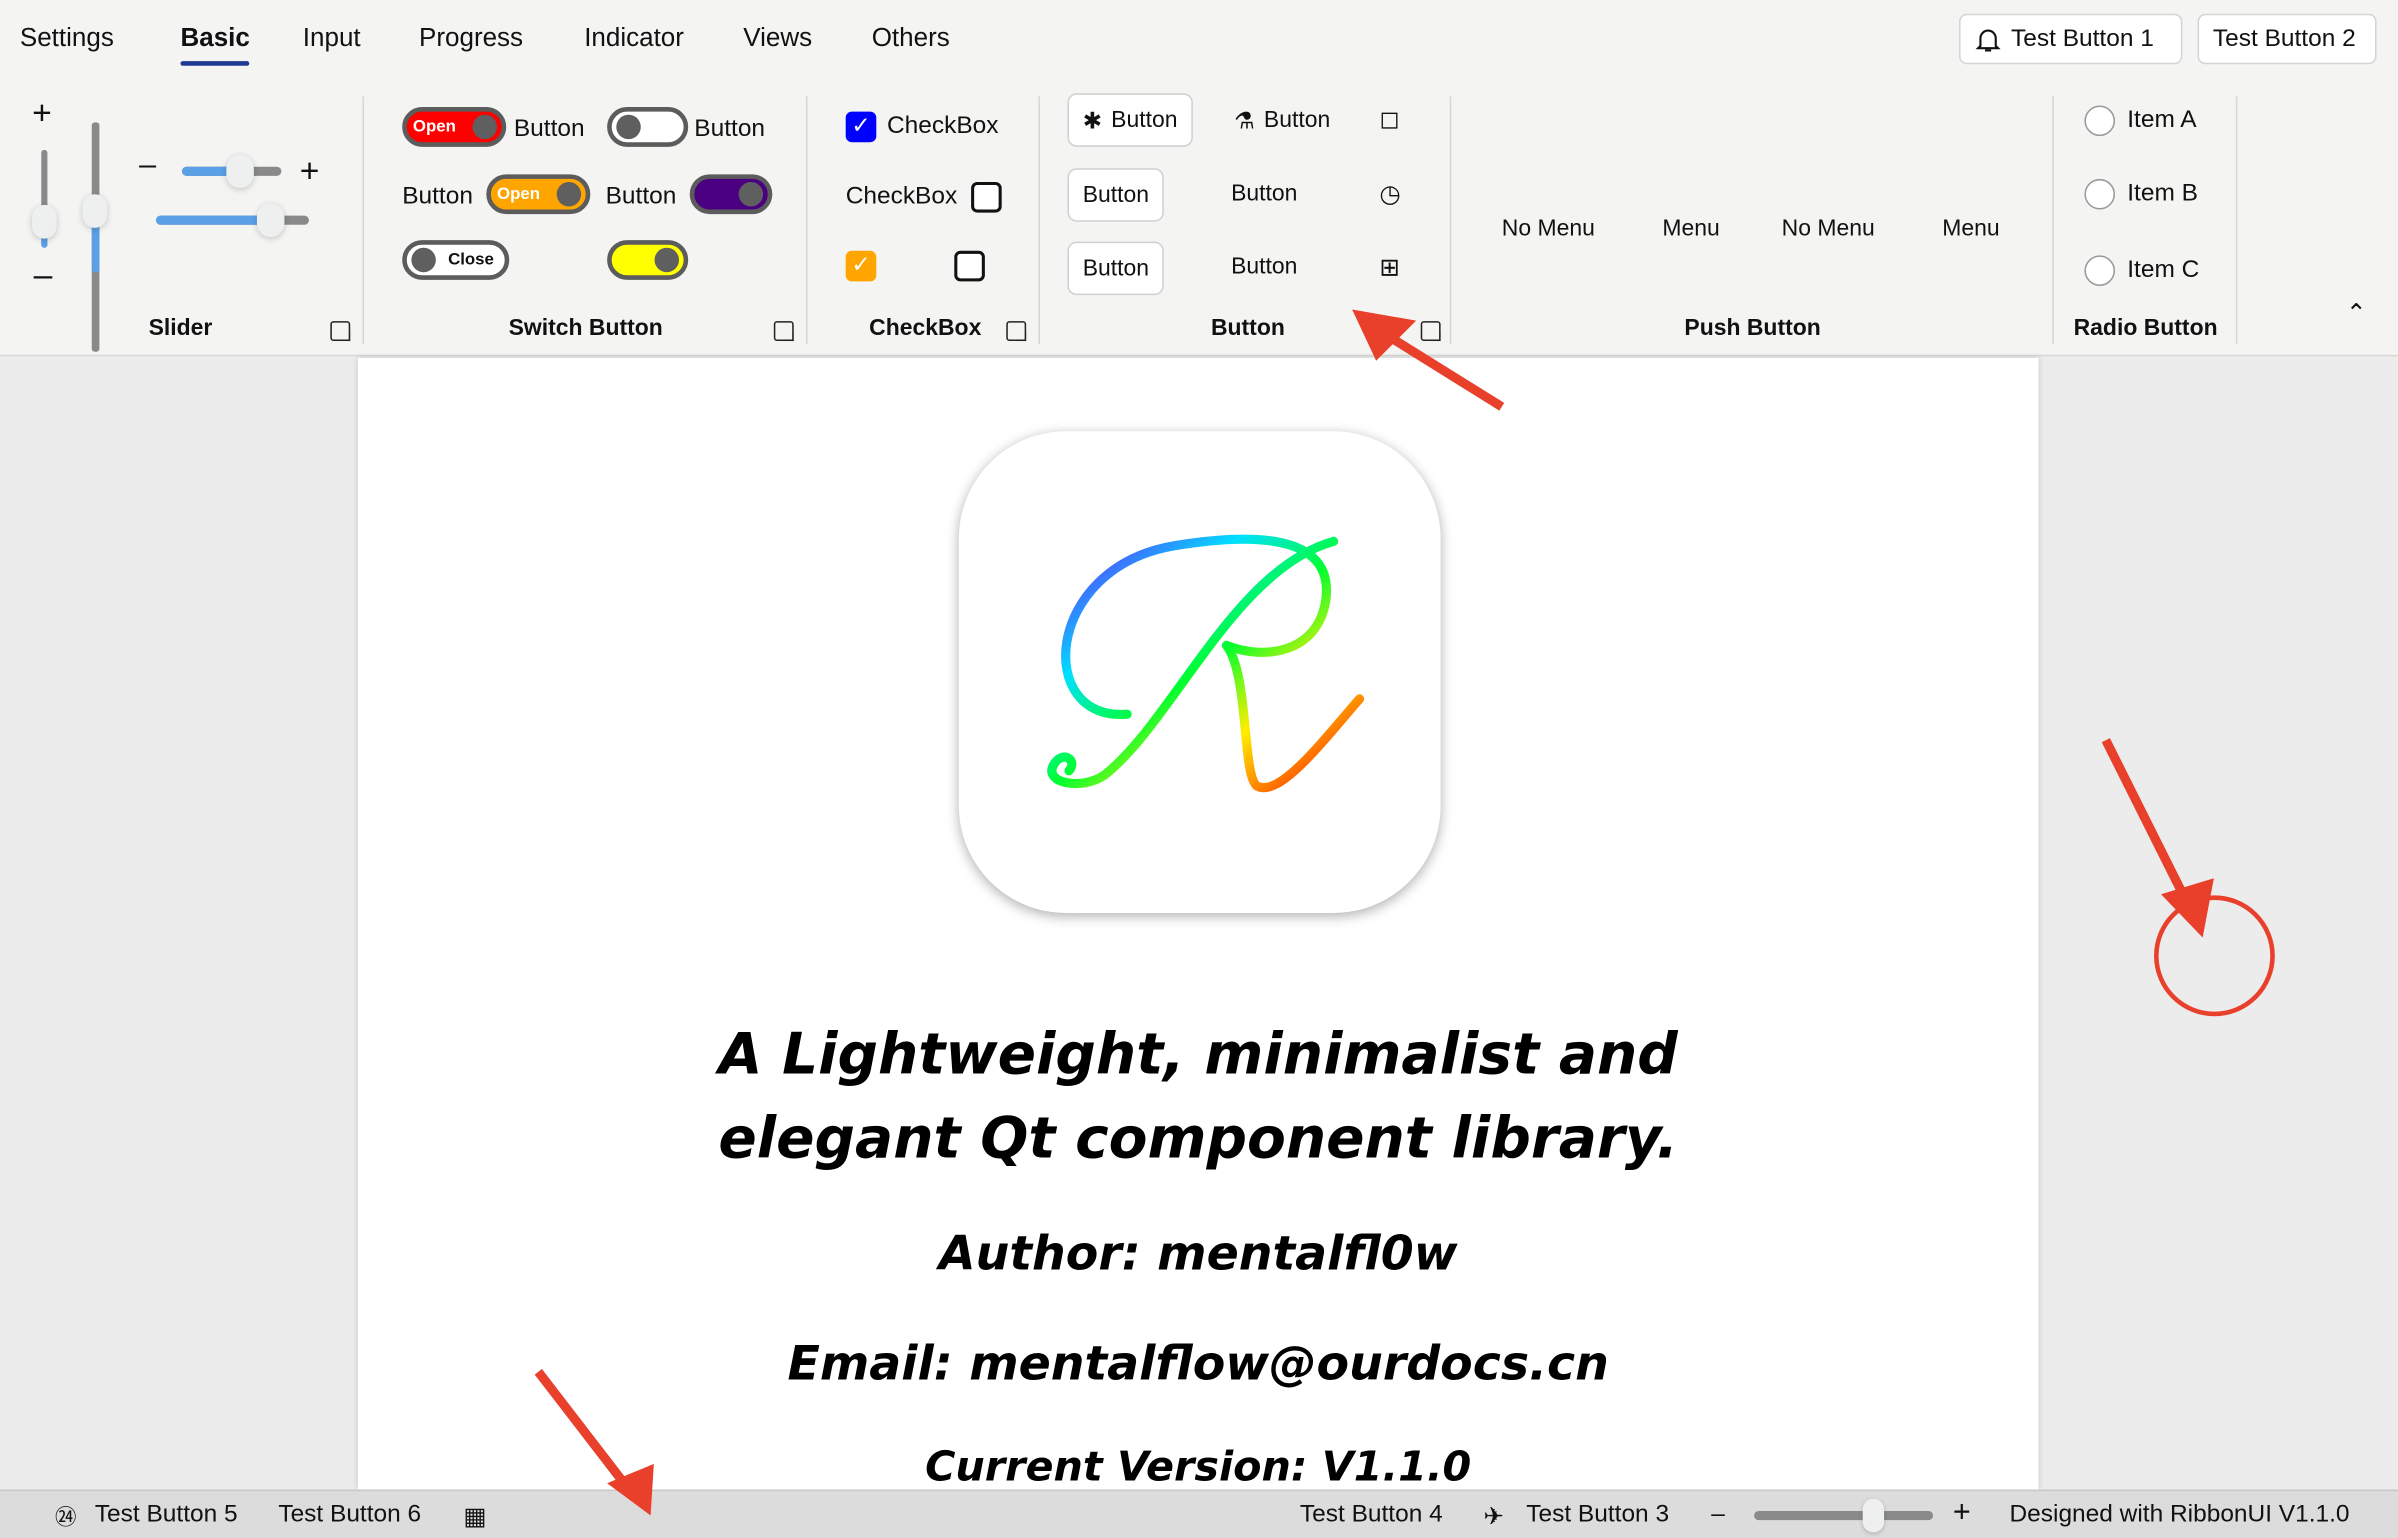 The width and height of the screenshot is (2398, 1538). Describe the element at coordinates (2214, 956) in the screenshot. I see `annotation-circle` at that location.